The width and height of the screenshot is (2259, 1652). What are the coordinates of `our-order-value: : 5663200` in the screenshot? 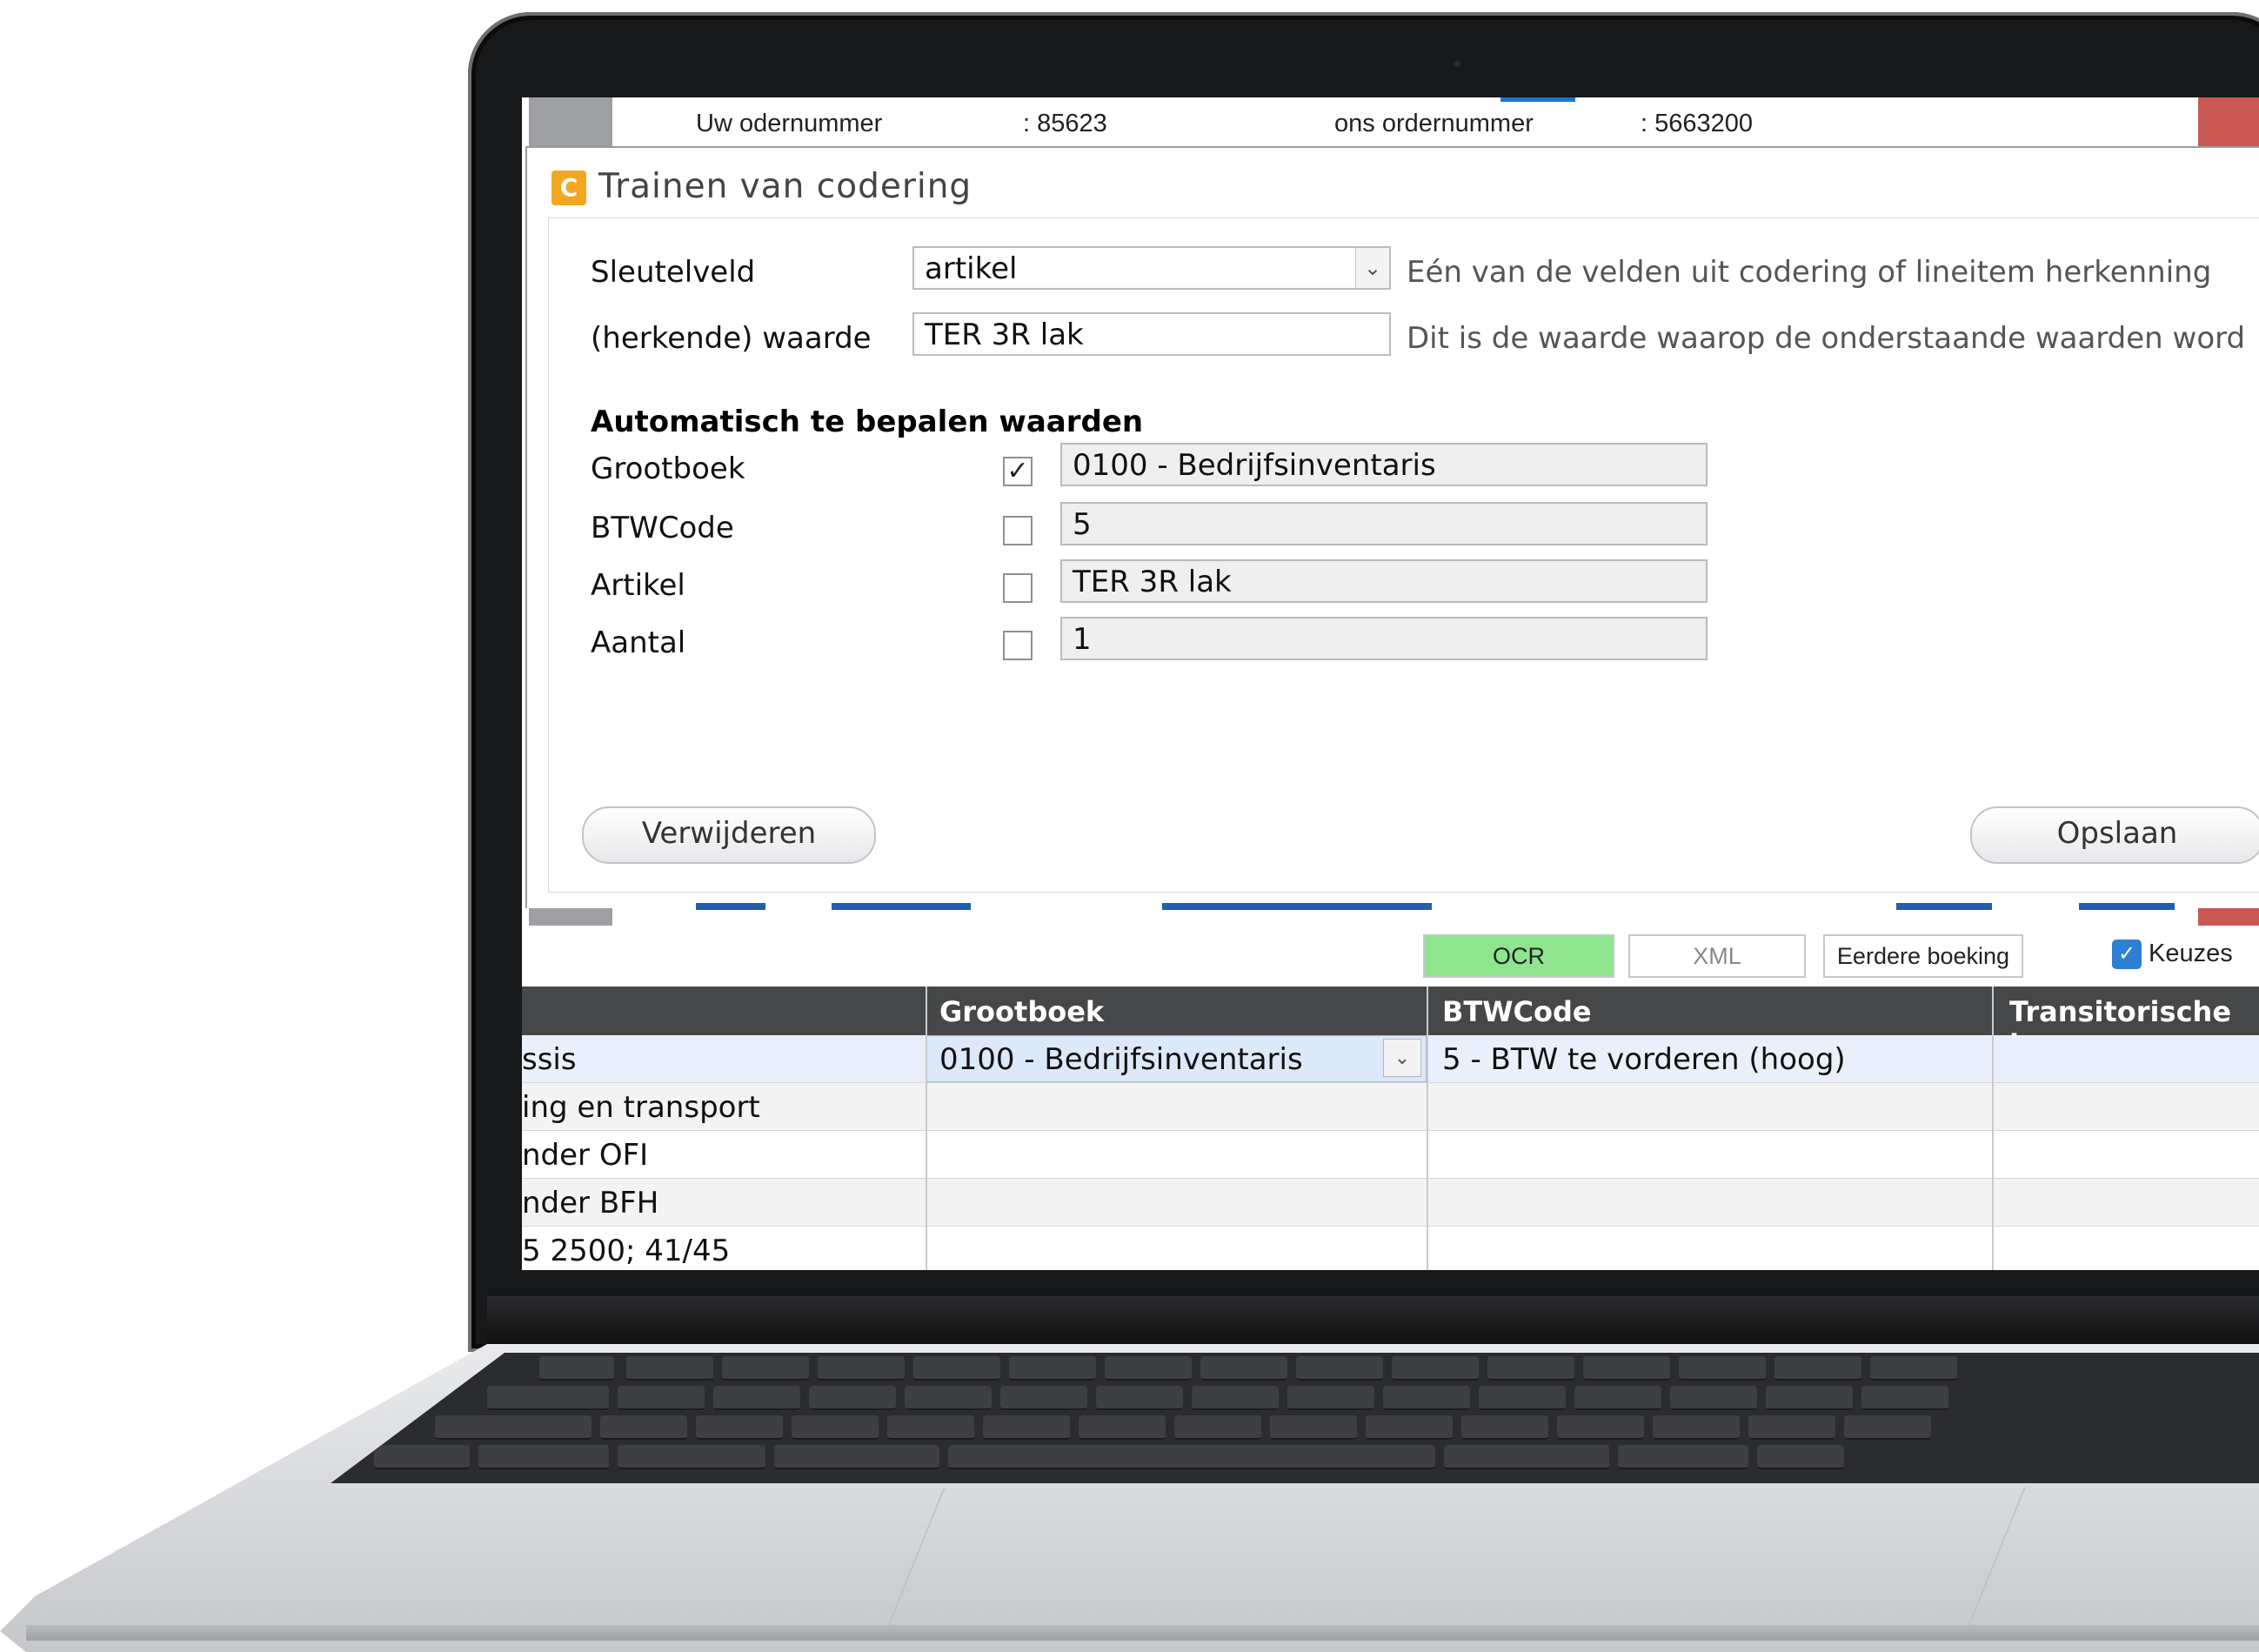 It's located at (1697, 123).